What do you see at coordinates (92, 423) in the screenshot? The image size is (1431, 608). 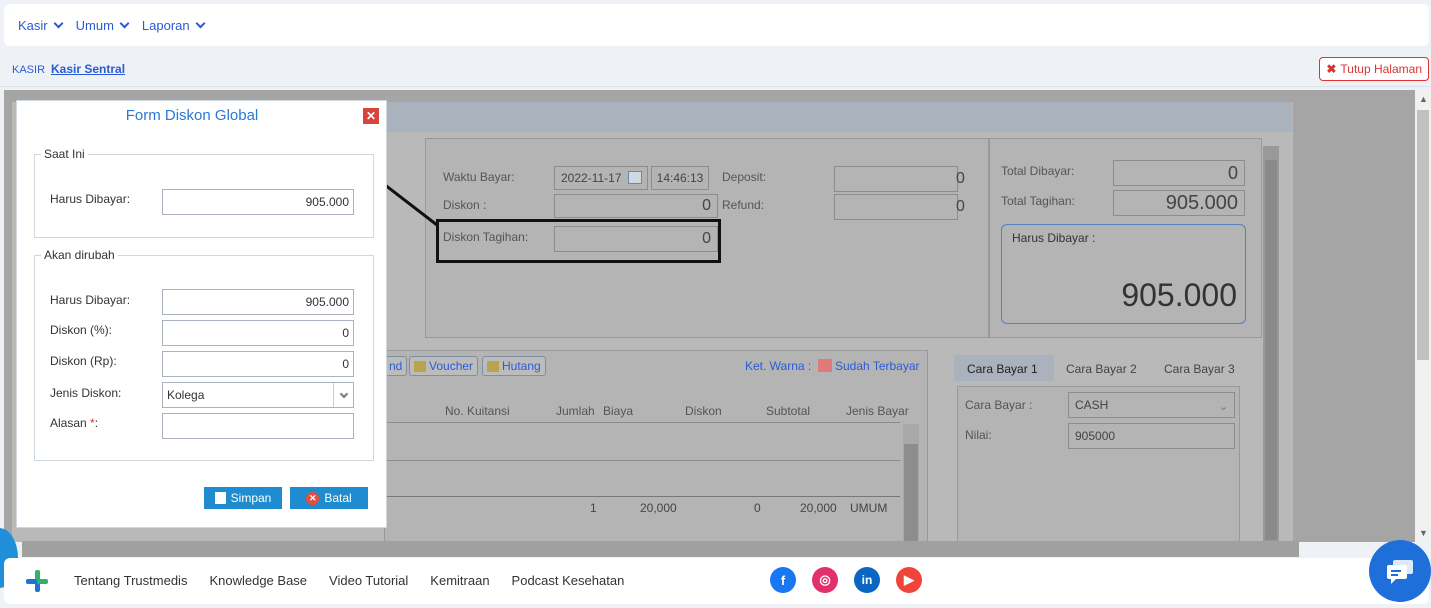 I see `required-marker: *` at bounding box center [92, 423].